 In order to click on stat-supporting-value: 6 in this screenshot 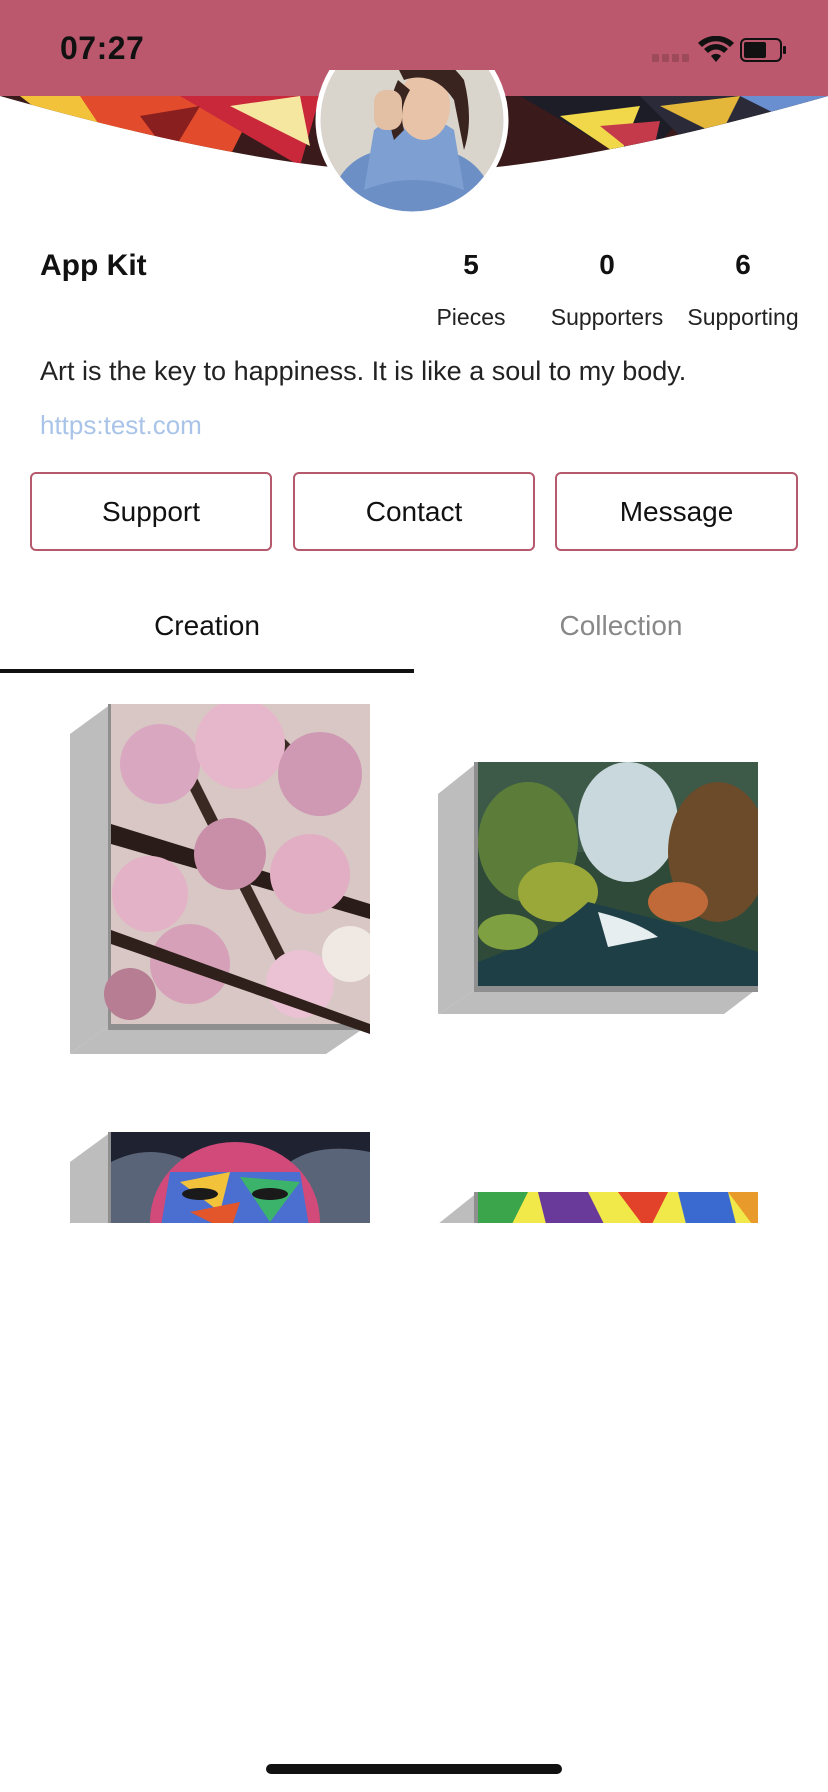, I will do `click(743, 265)`.